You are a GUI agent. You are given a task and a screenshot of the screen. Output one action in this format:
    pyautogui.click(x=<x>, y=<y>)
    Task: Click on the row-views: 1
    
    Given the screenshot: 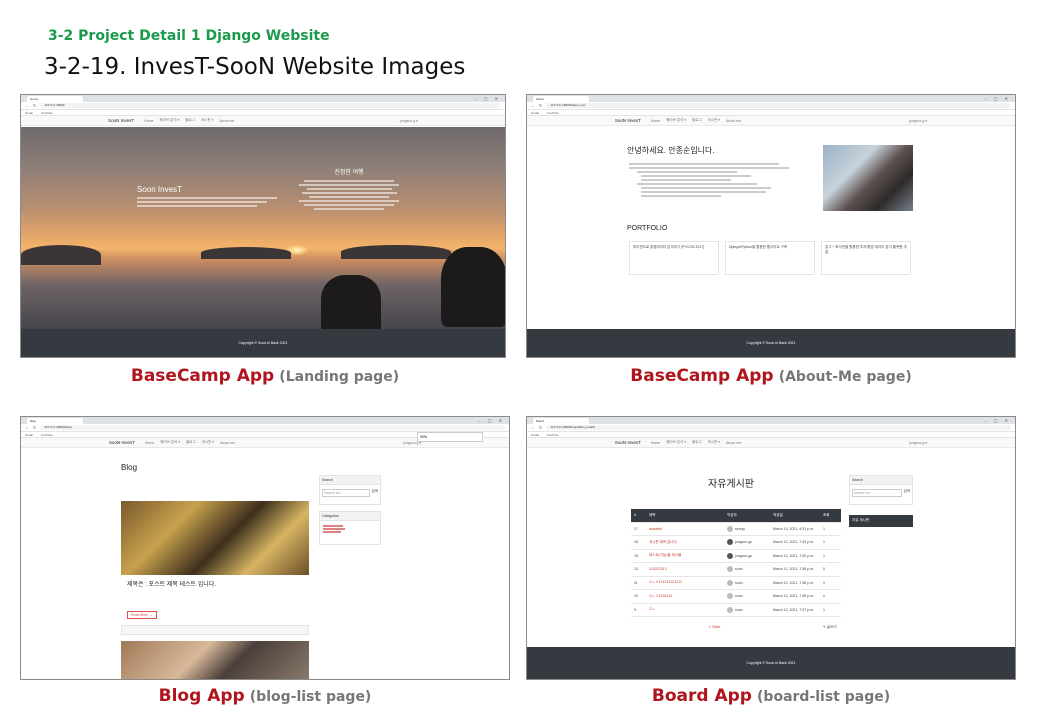 What is the action you would take?
    pyautogui.click(x=824, y=609)
    